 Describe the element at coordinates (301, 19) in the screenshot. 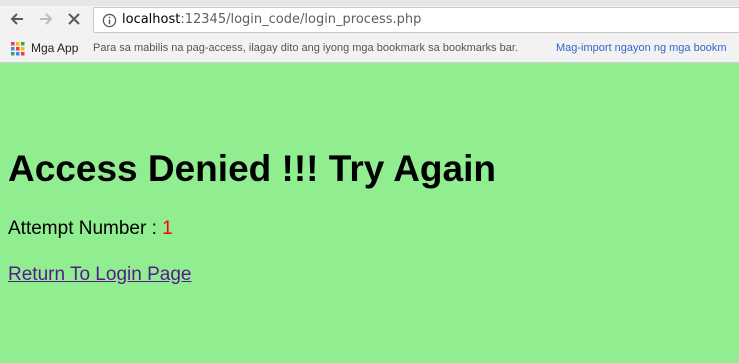

I see `url-path: :12345/login_code/login_process.php` at that location.